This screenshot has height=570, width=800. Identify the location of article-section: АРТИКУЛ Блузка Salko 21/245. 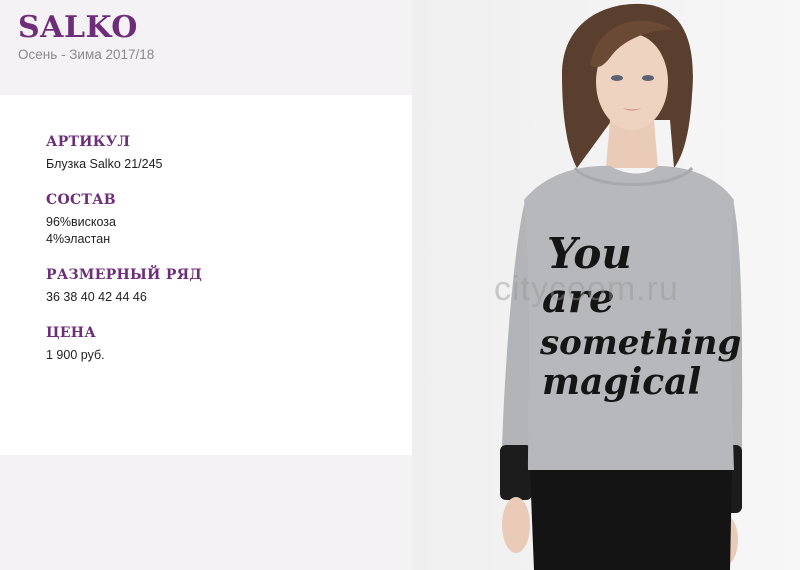
(104, 153).